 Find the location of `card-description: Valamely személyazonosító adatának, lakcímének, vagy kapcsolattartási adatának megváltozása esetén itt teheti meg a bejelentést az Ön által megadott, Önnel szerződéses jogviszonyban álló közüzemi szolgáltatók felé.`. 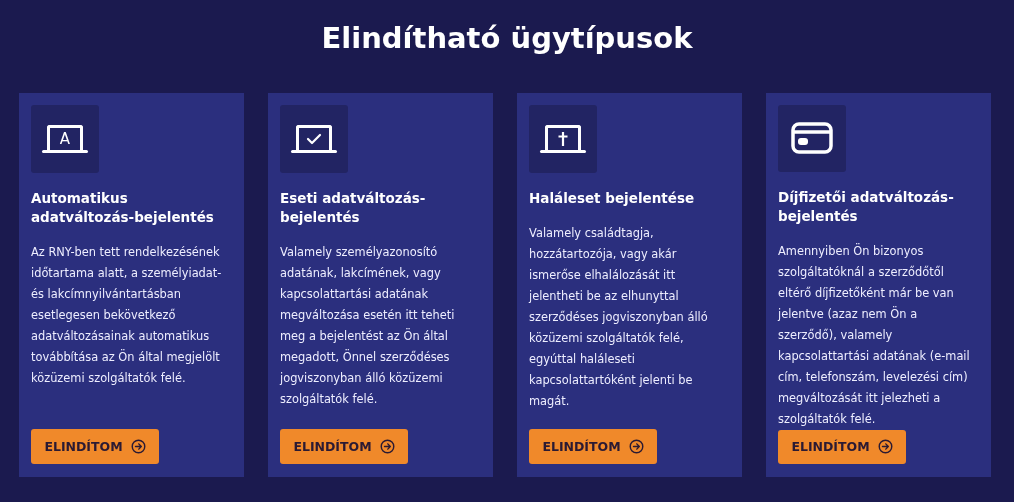

card-description: Valamely személyazonosító adatának, lakcímének, vagy kapcsolattartási adatának megváltozása esetén itt teheti meg a bejelentést az Ön által megadott, Önnel szerződéses jogviszonyban álló közüzemi szolgáltatók felé. is located at coordinates (368, 326).